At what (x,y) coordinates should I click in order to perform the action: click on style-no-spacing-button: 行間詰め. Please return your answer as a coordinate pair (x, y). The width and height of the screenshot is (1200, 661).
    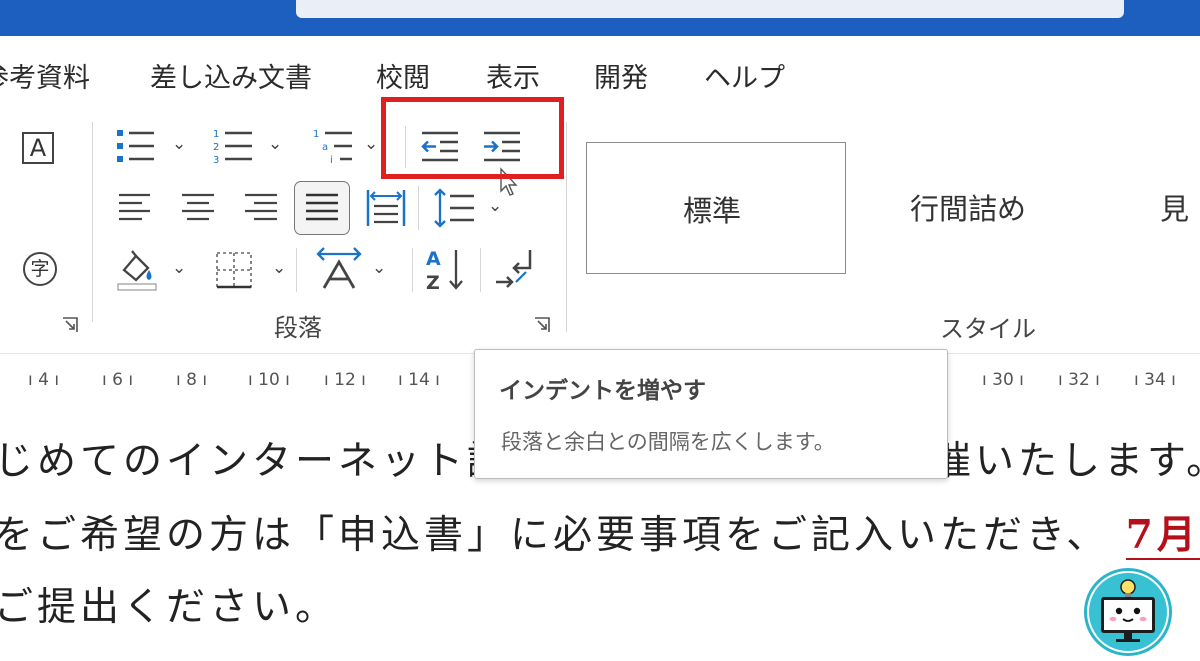
    Looking at the image, I should click on (968, 207).